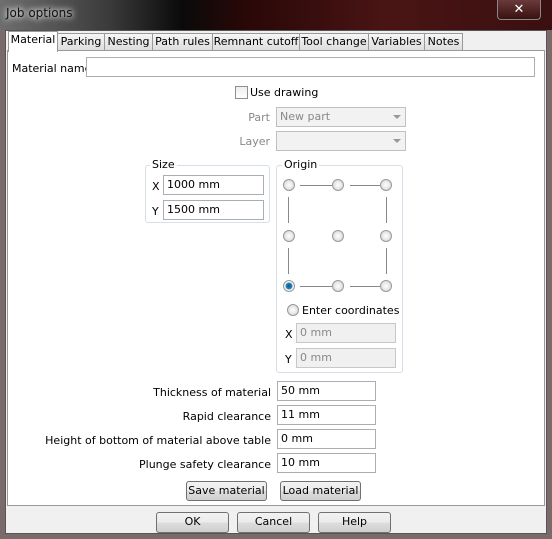 The height and width of the screenshot is (539, 552). What do you see at coordinates (276, 15) in the screenshot?
I see `title-bar` at bounding box center [276, 15].